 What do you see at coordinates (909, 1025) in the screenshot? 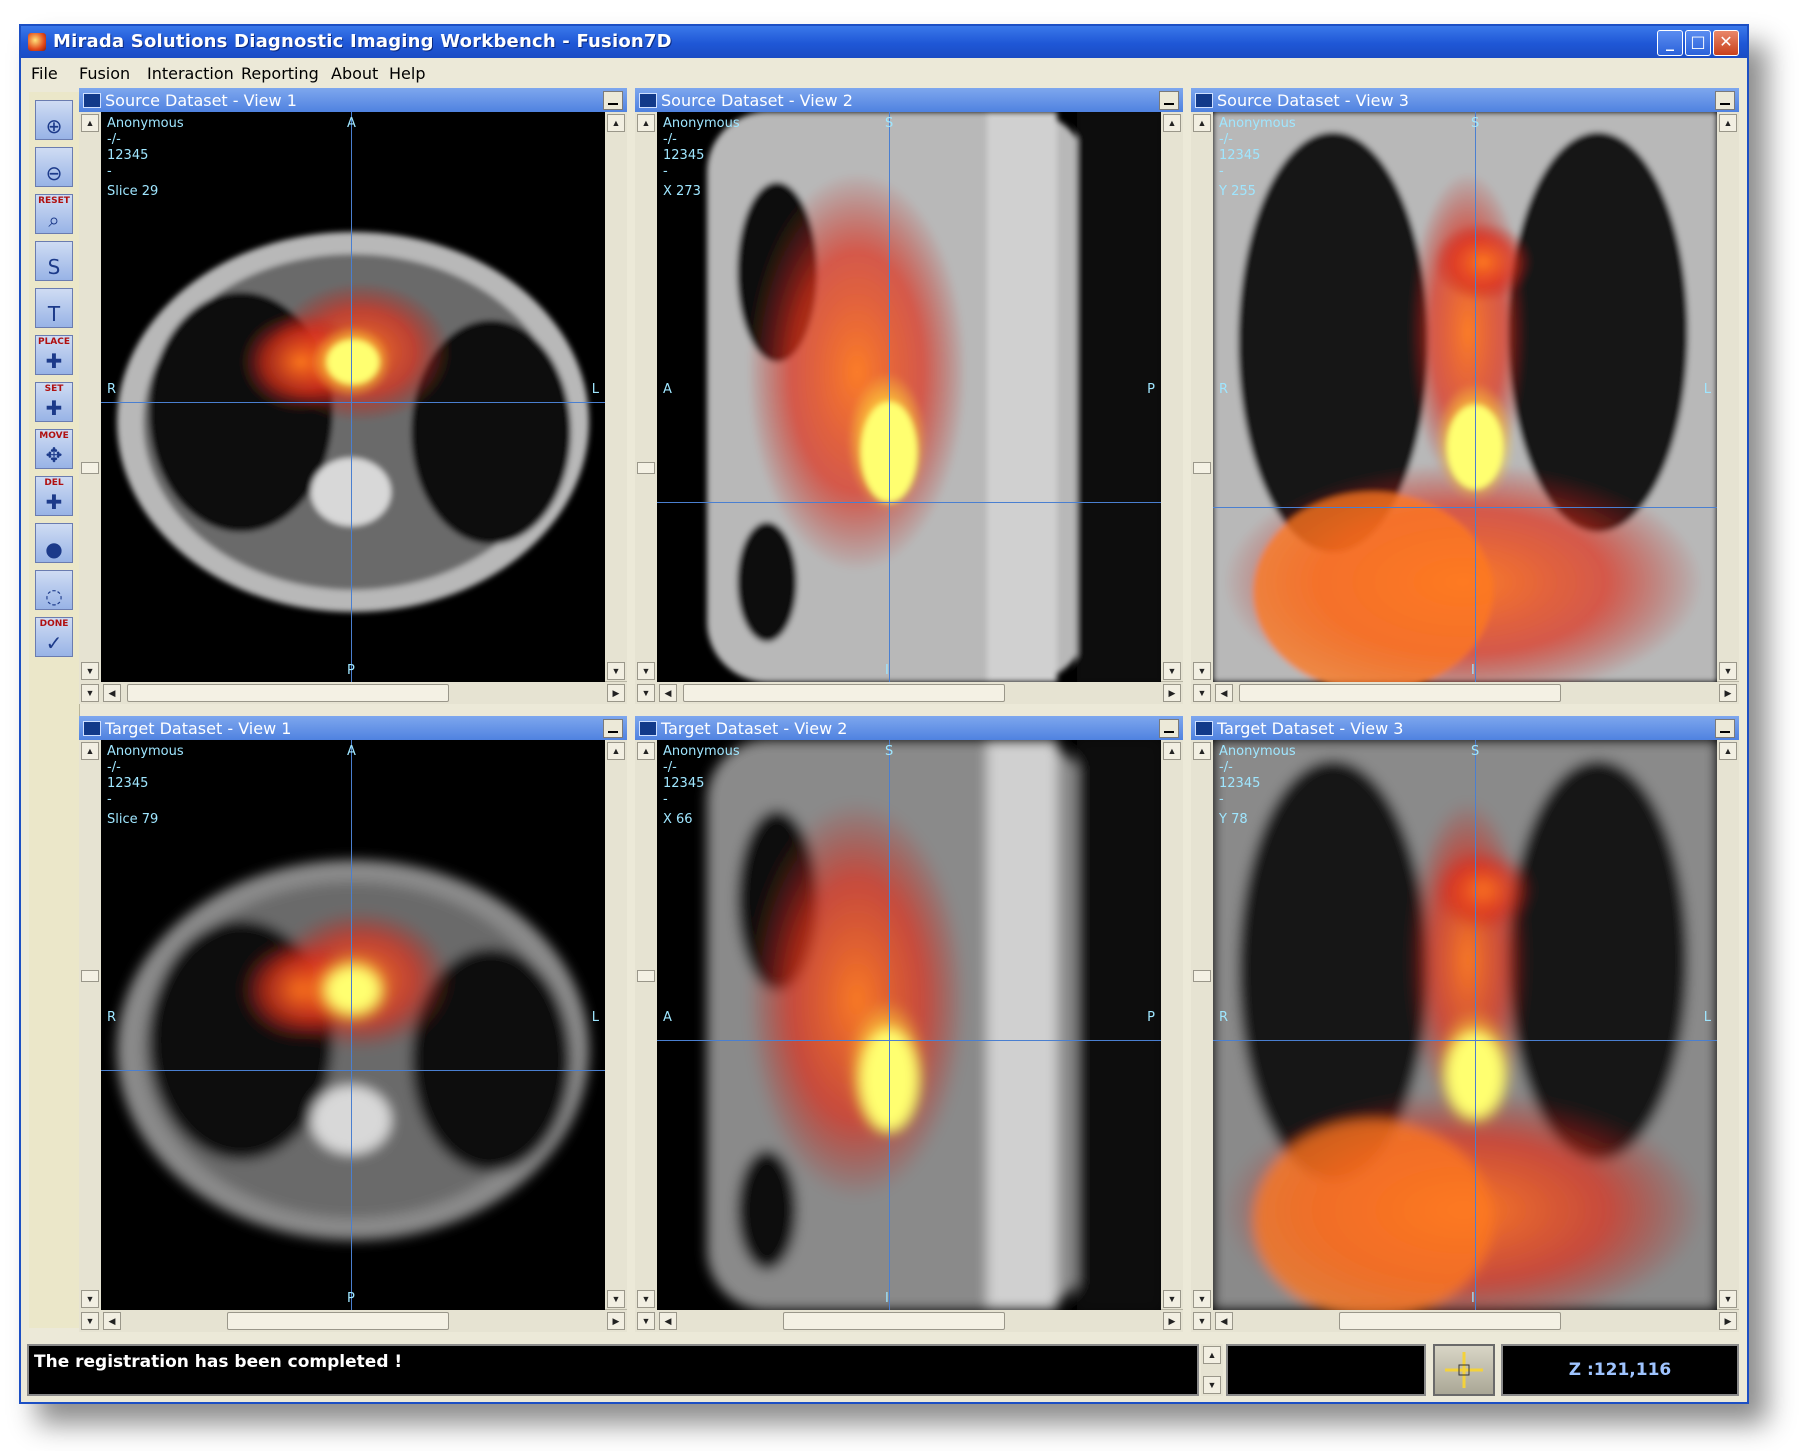
I see `image-viewport: Anonymous -/- 12345- X 66 S I A P` at bounding box center [909, 1025].